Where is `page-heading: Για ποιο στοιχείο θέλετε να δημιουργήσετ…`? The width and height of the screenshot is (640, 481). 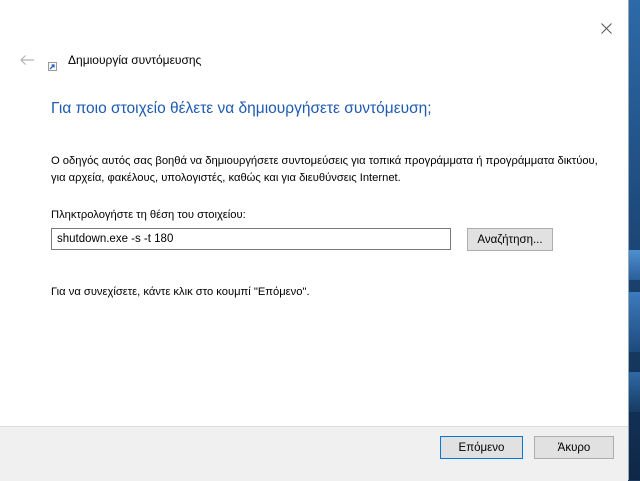
page-heading: Για ποιο στοιχείο θέλετε να δημιουργήσετ… is located at coordinates (241, 108).